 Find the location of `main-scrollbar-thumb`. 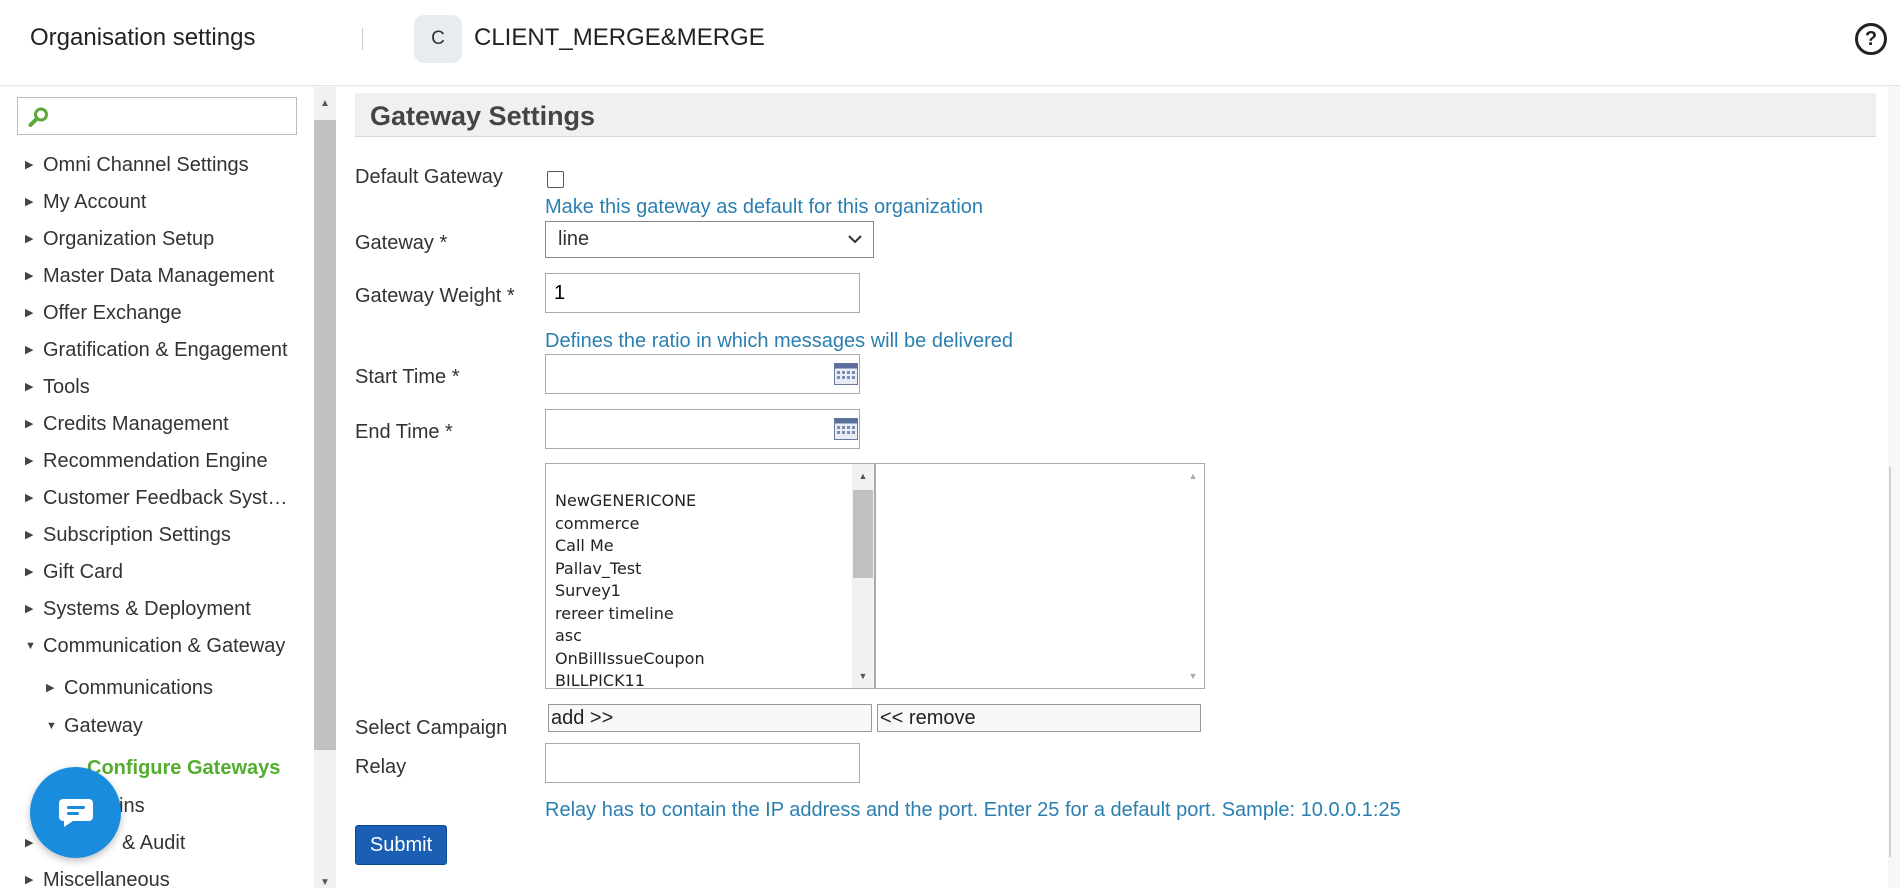

main-scrollbar-thumb is located at coordinates (1890, 662).